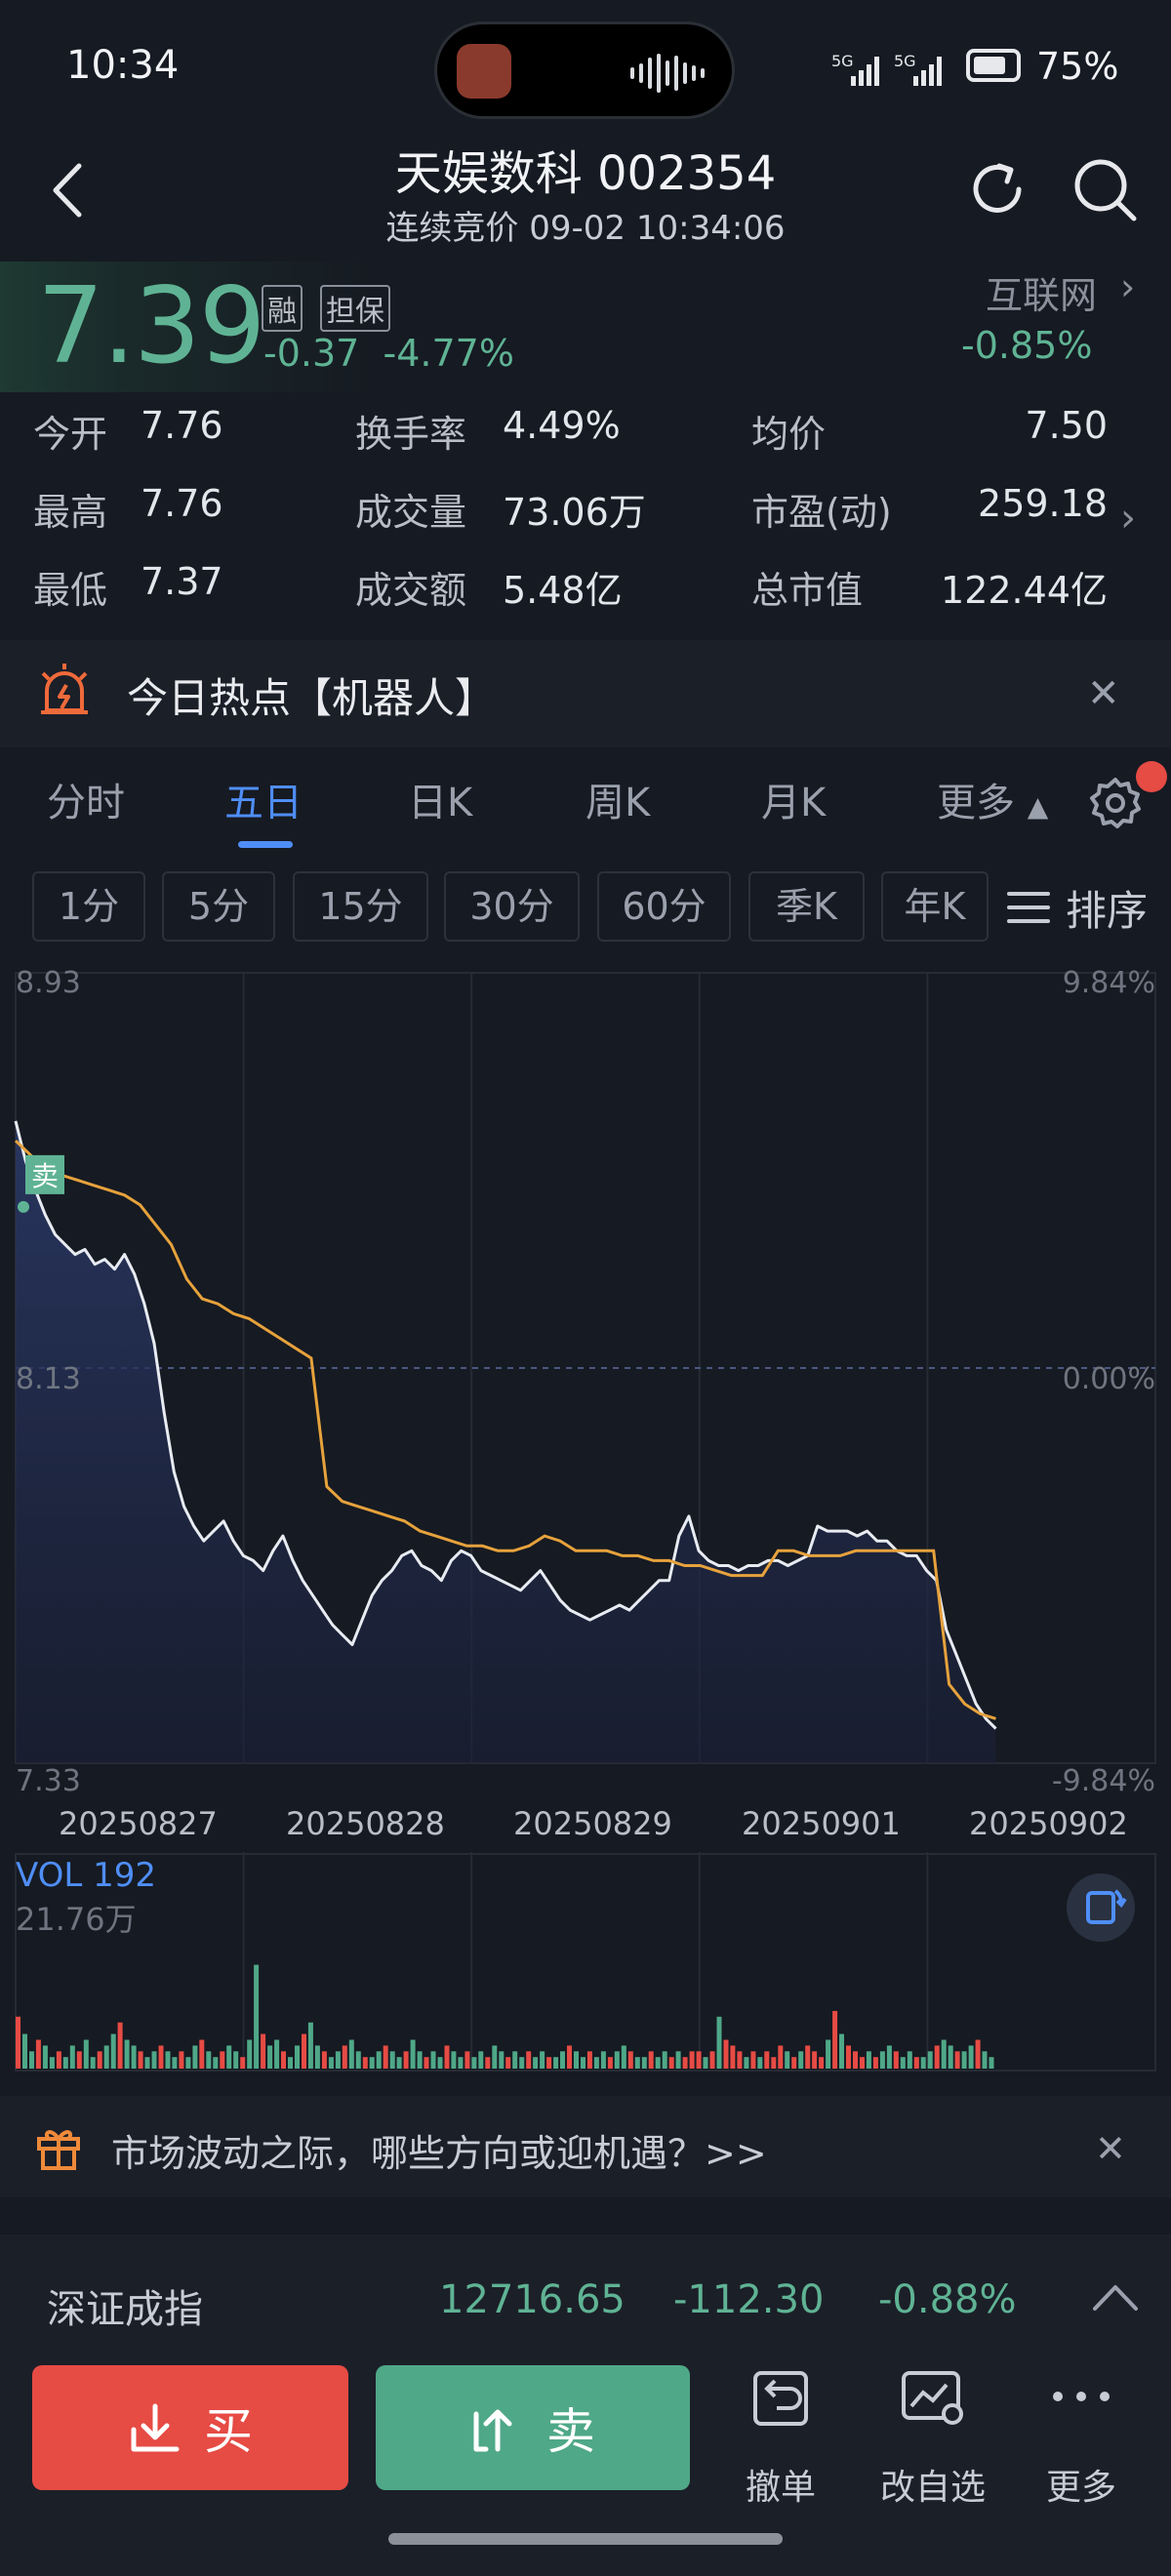  What do you see at coordinates (935, 906) in the screenshot?
I see `interval-year-k: 年K` at bounding box center [935, 906].